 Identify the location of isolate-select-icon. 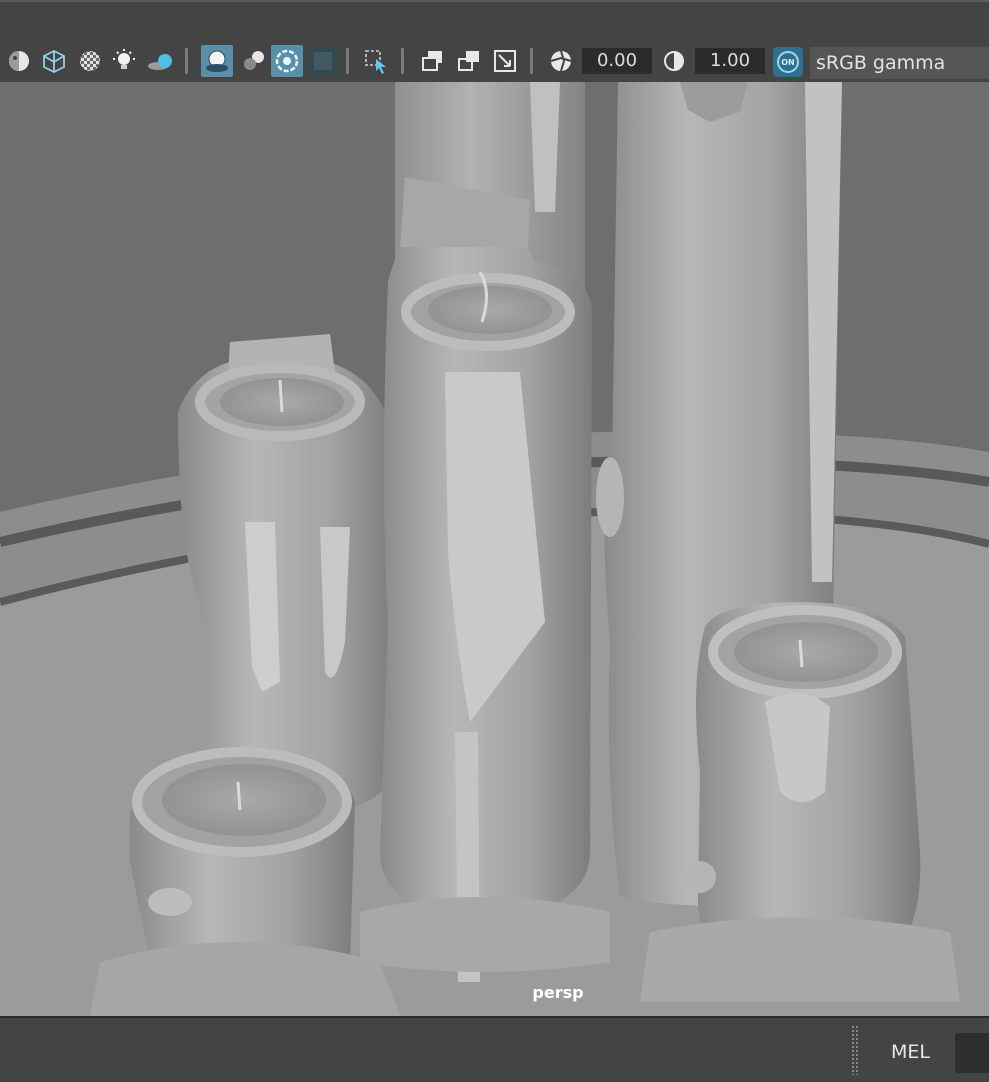
(376, 61).